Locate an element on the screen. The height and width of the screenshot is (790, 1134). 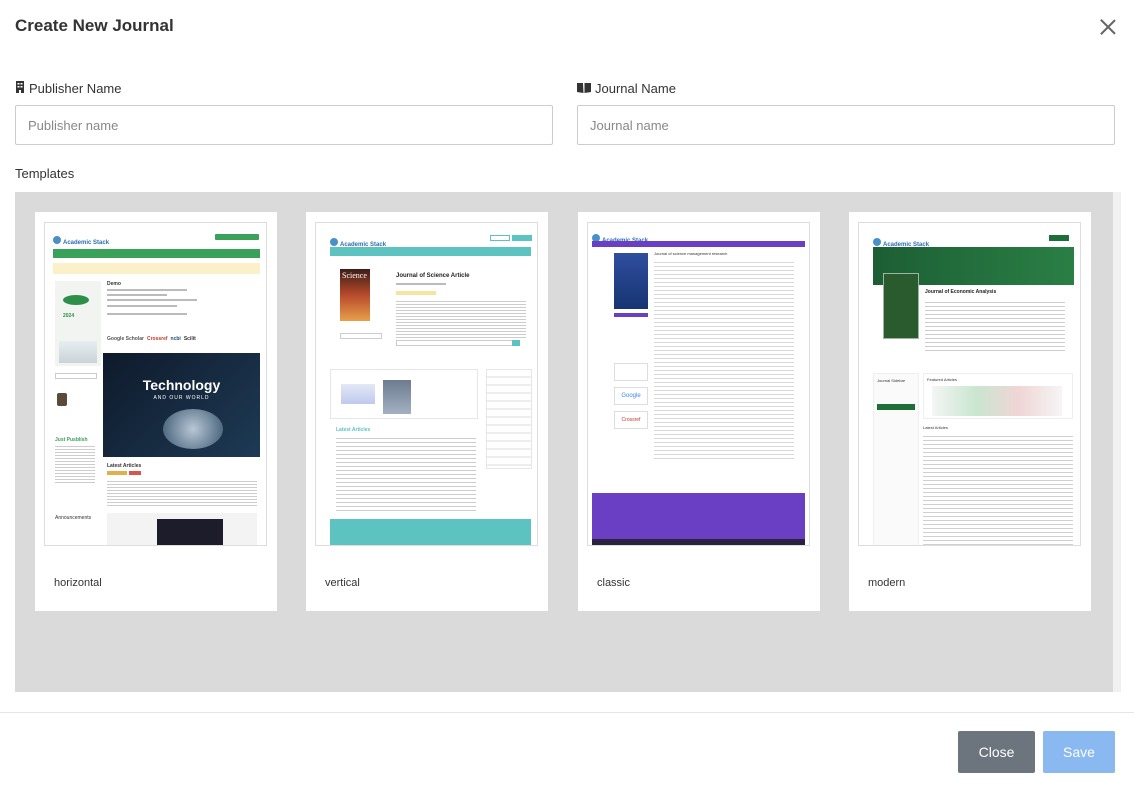
thumb-section-a: Journal Sidebar is located at coordinates (891, 380).